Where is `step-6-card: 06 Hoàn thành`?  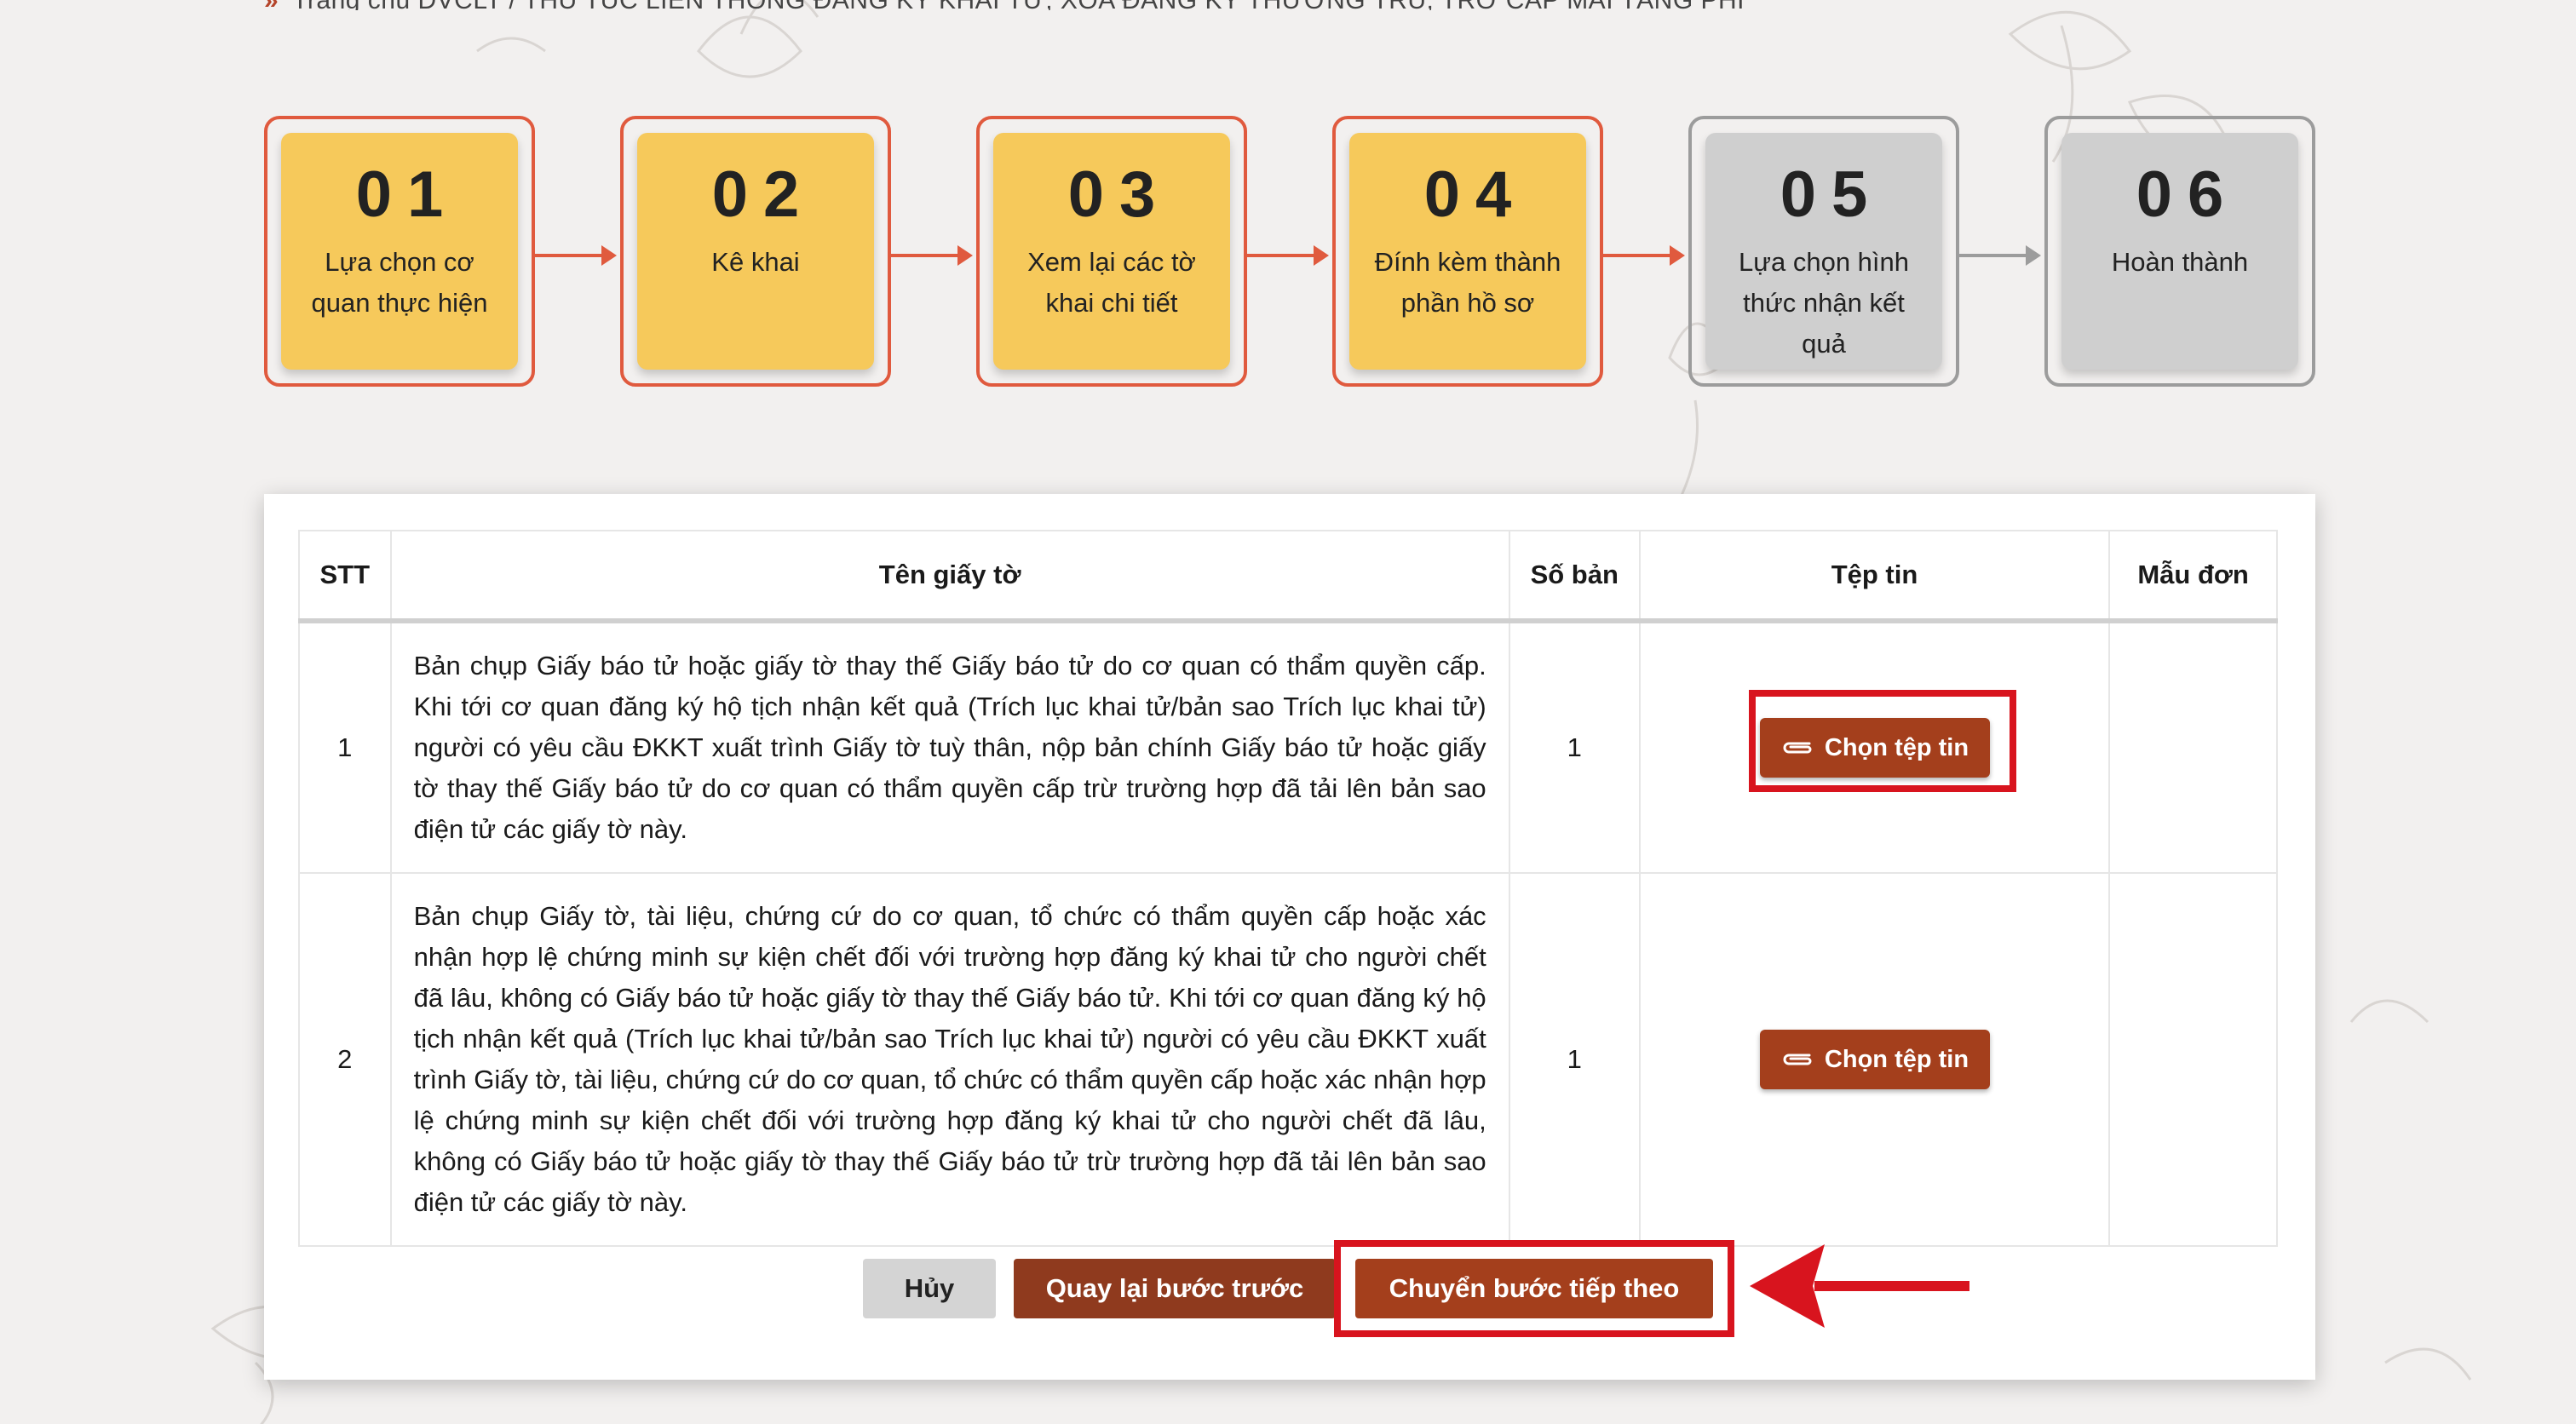 step-6-card: 06 Hoàn thành is located at coordinates (2180, 252).